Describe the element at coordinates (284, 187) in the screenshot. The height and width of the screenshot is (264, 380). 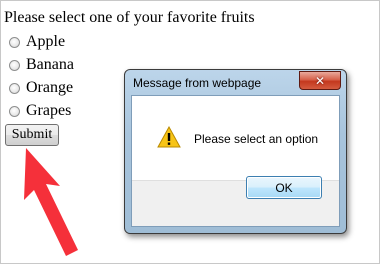
I see `ok-button: OK` at that location.